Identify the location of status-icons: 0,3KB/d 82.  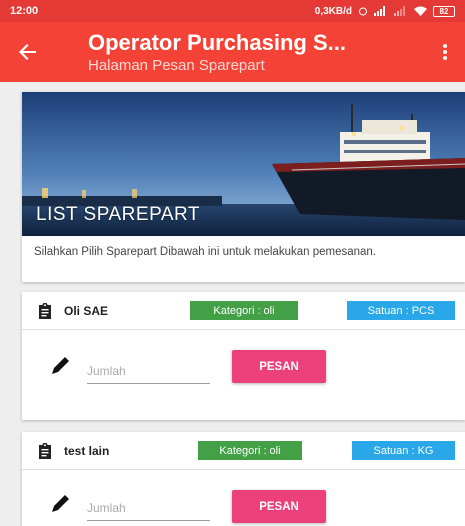
(384, 11).